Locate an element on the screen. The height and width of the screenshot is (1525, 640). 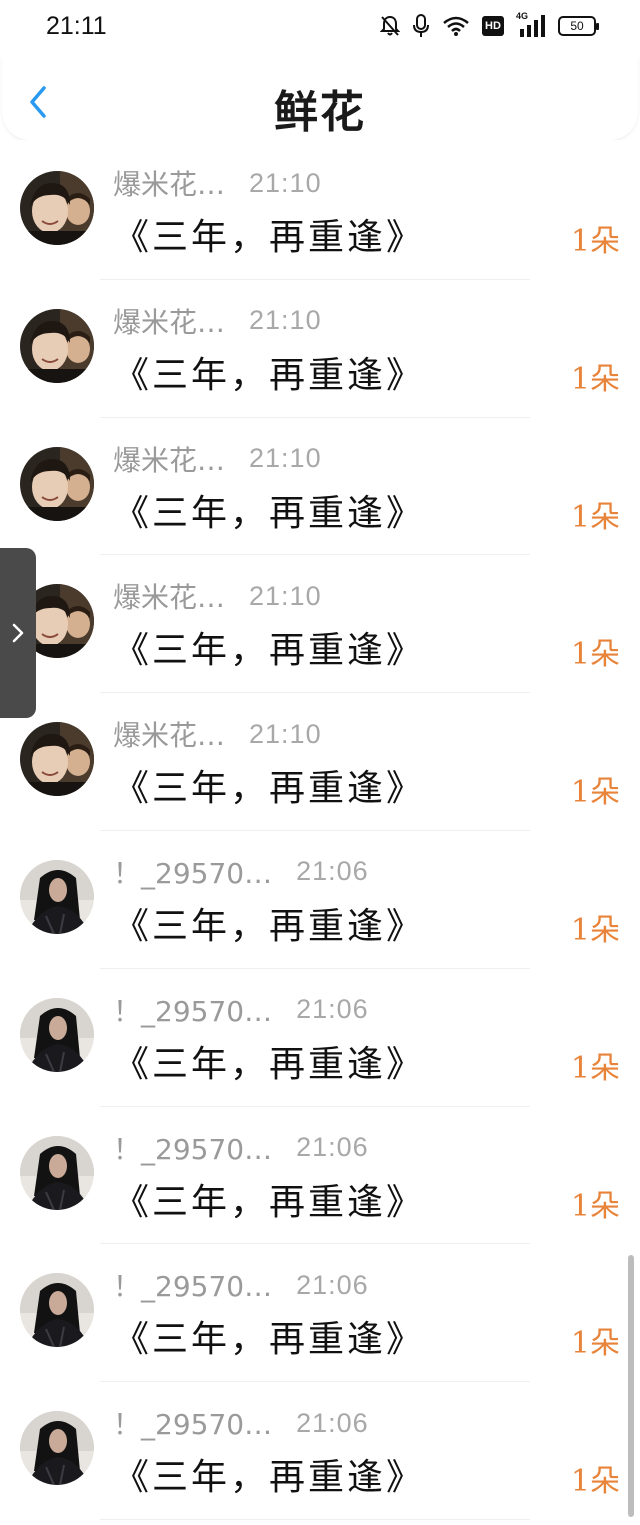
divider is located at coordinates (315, 1519).